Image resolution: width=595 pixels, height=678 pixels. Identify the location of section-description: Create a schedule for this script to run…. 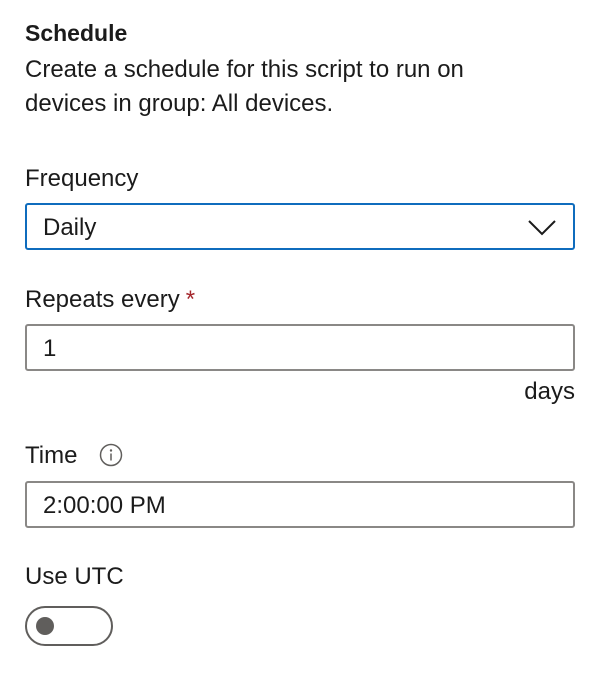
(244, 86).